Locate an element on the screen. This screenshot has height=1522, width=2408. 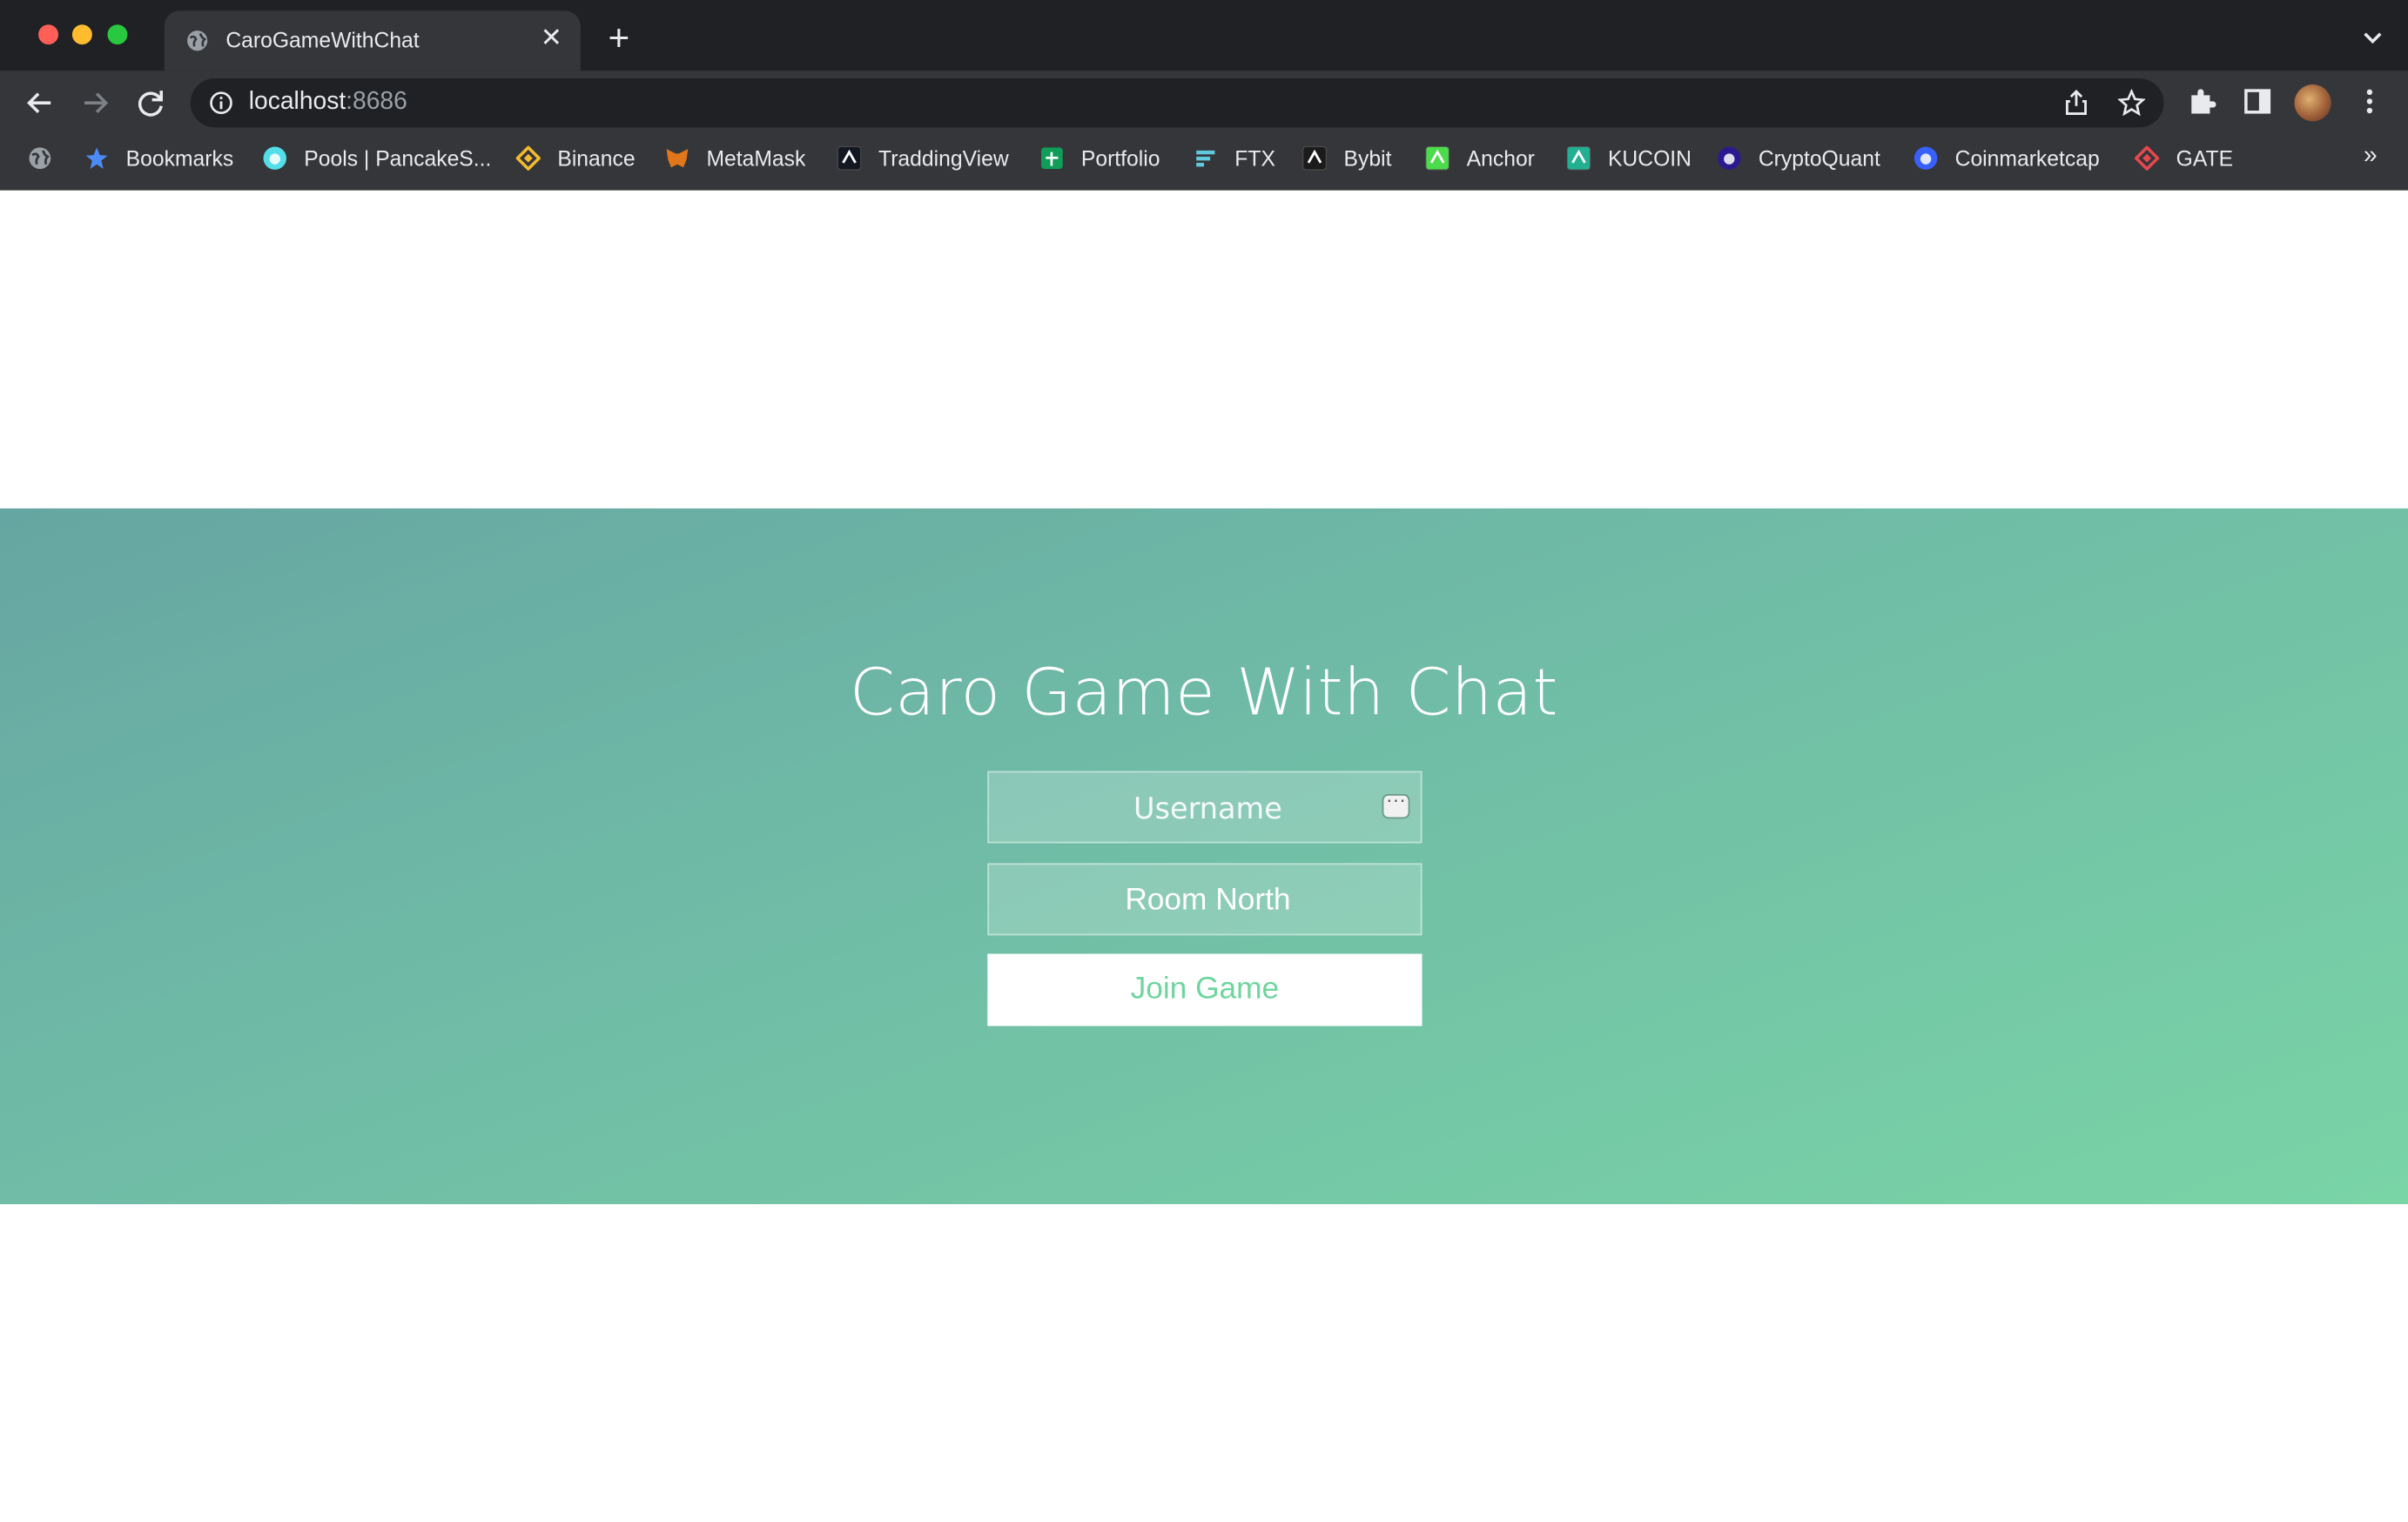
join-game-button: Join Game is located at coordinates (1205, 990).